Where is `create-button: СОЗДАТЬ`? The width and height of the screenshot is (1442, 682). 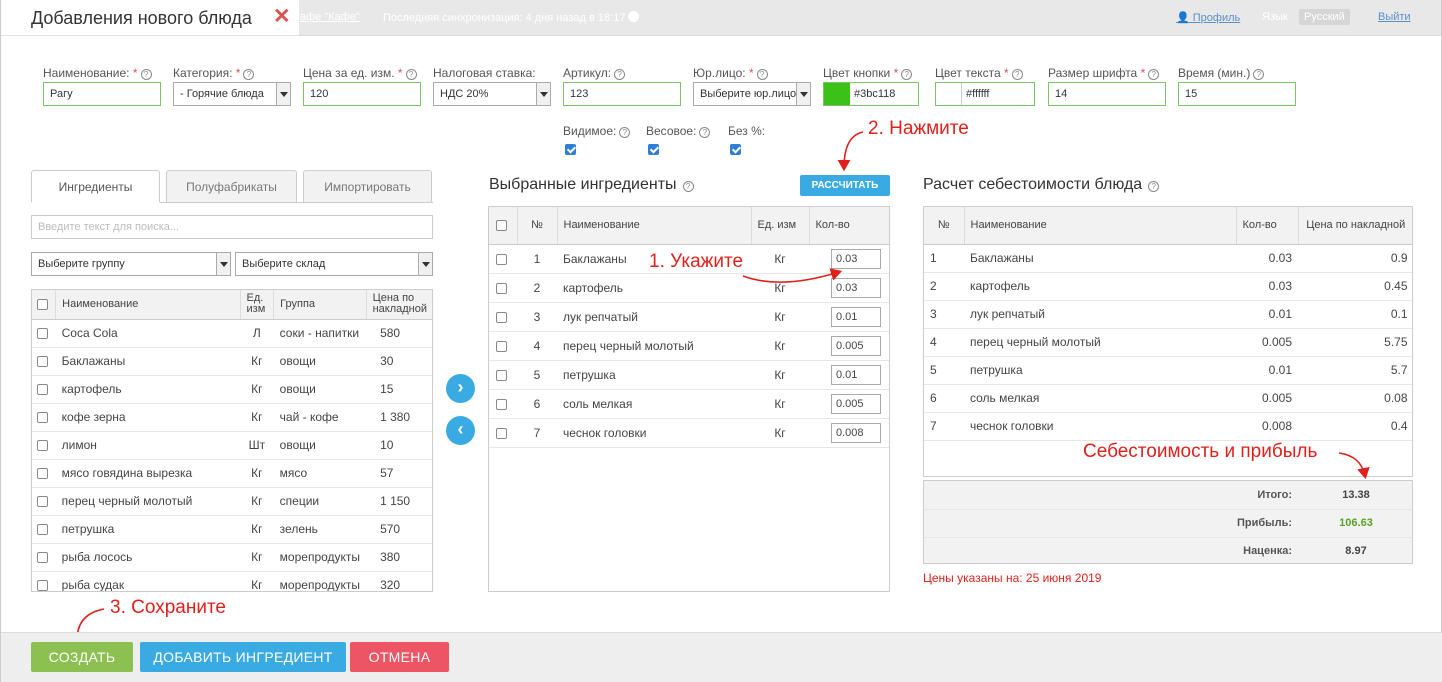 create-button: СОЗДАТЬ is located at coordinates (82, 657).